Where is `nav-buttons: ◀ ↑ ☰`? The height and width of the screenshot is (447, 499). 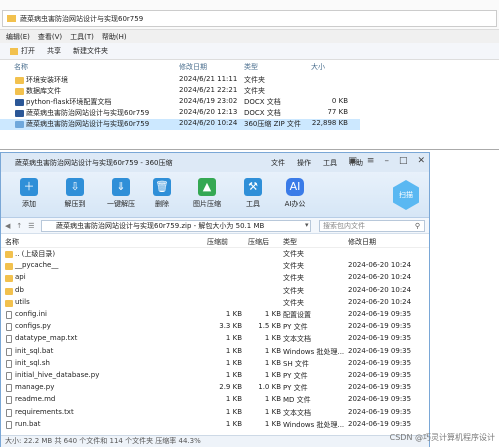
nav-buttons: ◀ ↑ ☰ is located at coordinates (20, 226).